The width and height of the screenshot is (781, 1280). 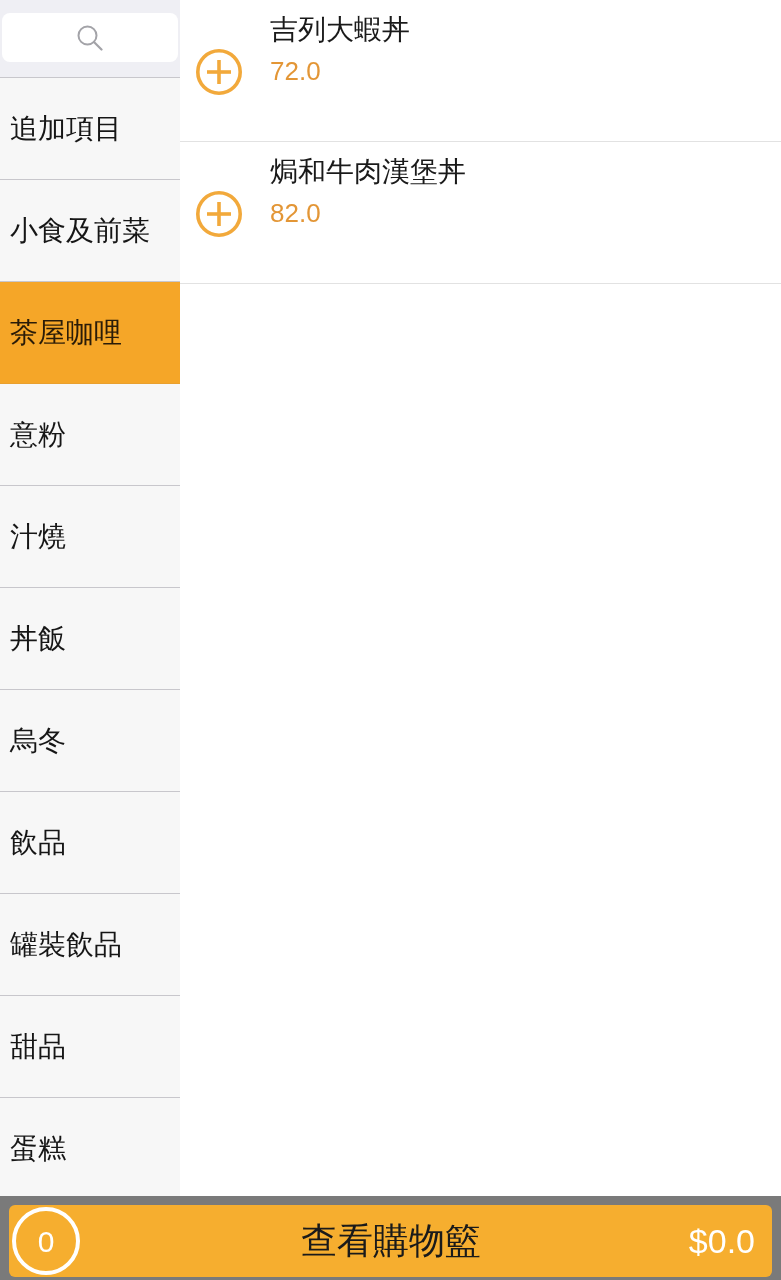 I want to click on item-price: 72.0, so click(x=296, y=71).